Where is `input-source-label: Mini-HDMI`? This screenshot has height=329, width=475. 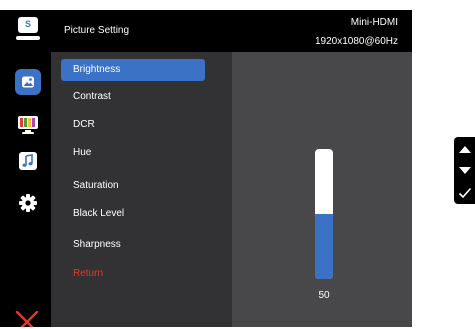 input-source-label: Mini-HDMI is located at coordinates (374, 22).